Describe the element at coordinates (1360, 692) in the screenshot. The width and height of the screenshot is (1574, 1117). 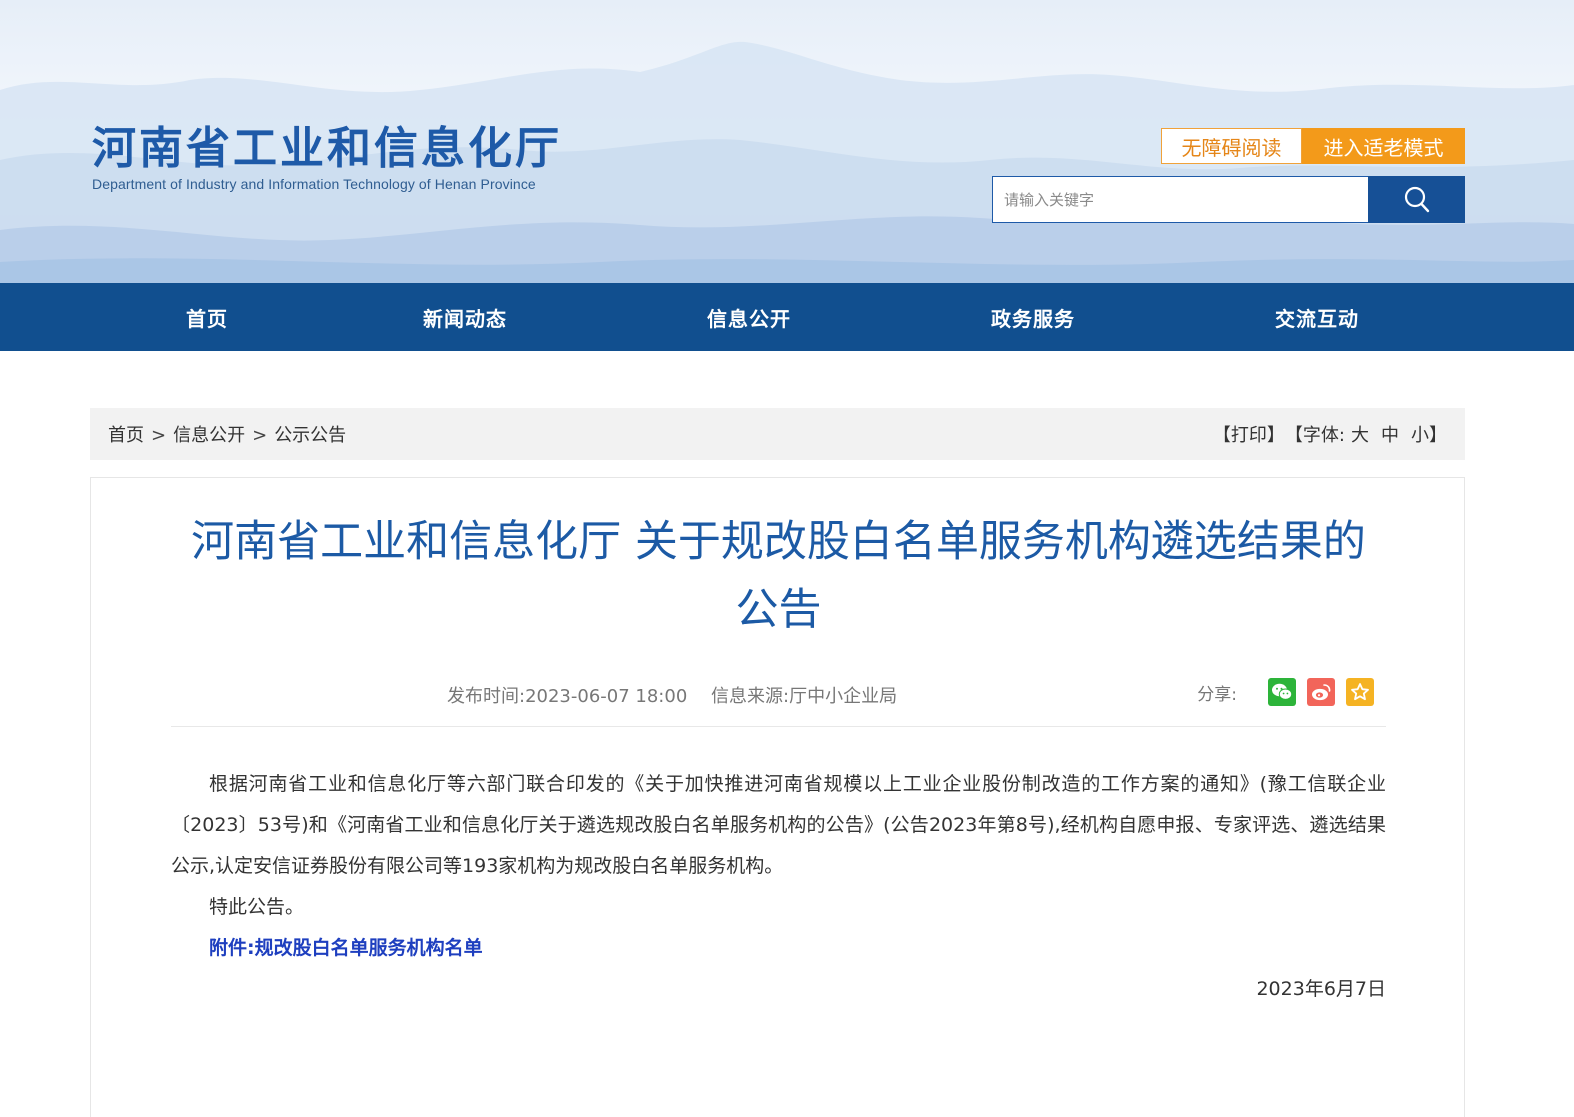
I see `favorite-icon` at that location.